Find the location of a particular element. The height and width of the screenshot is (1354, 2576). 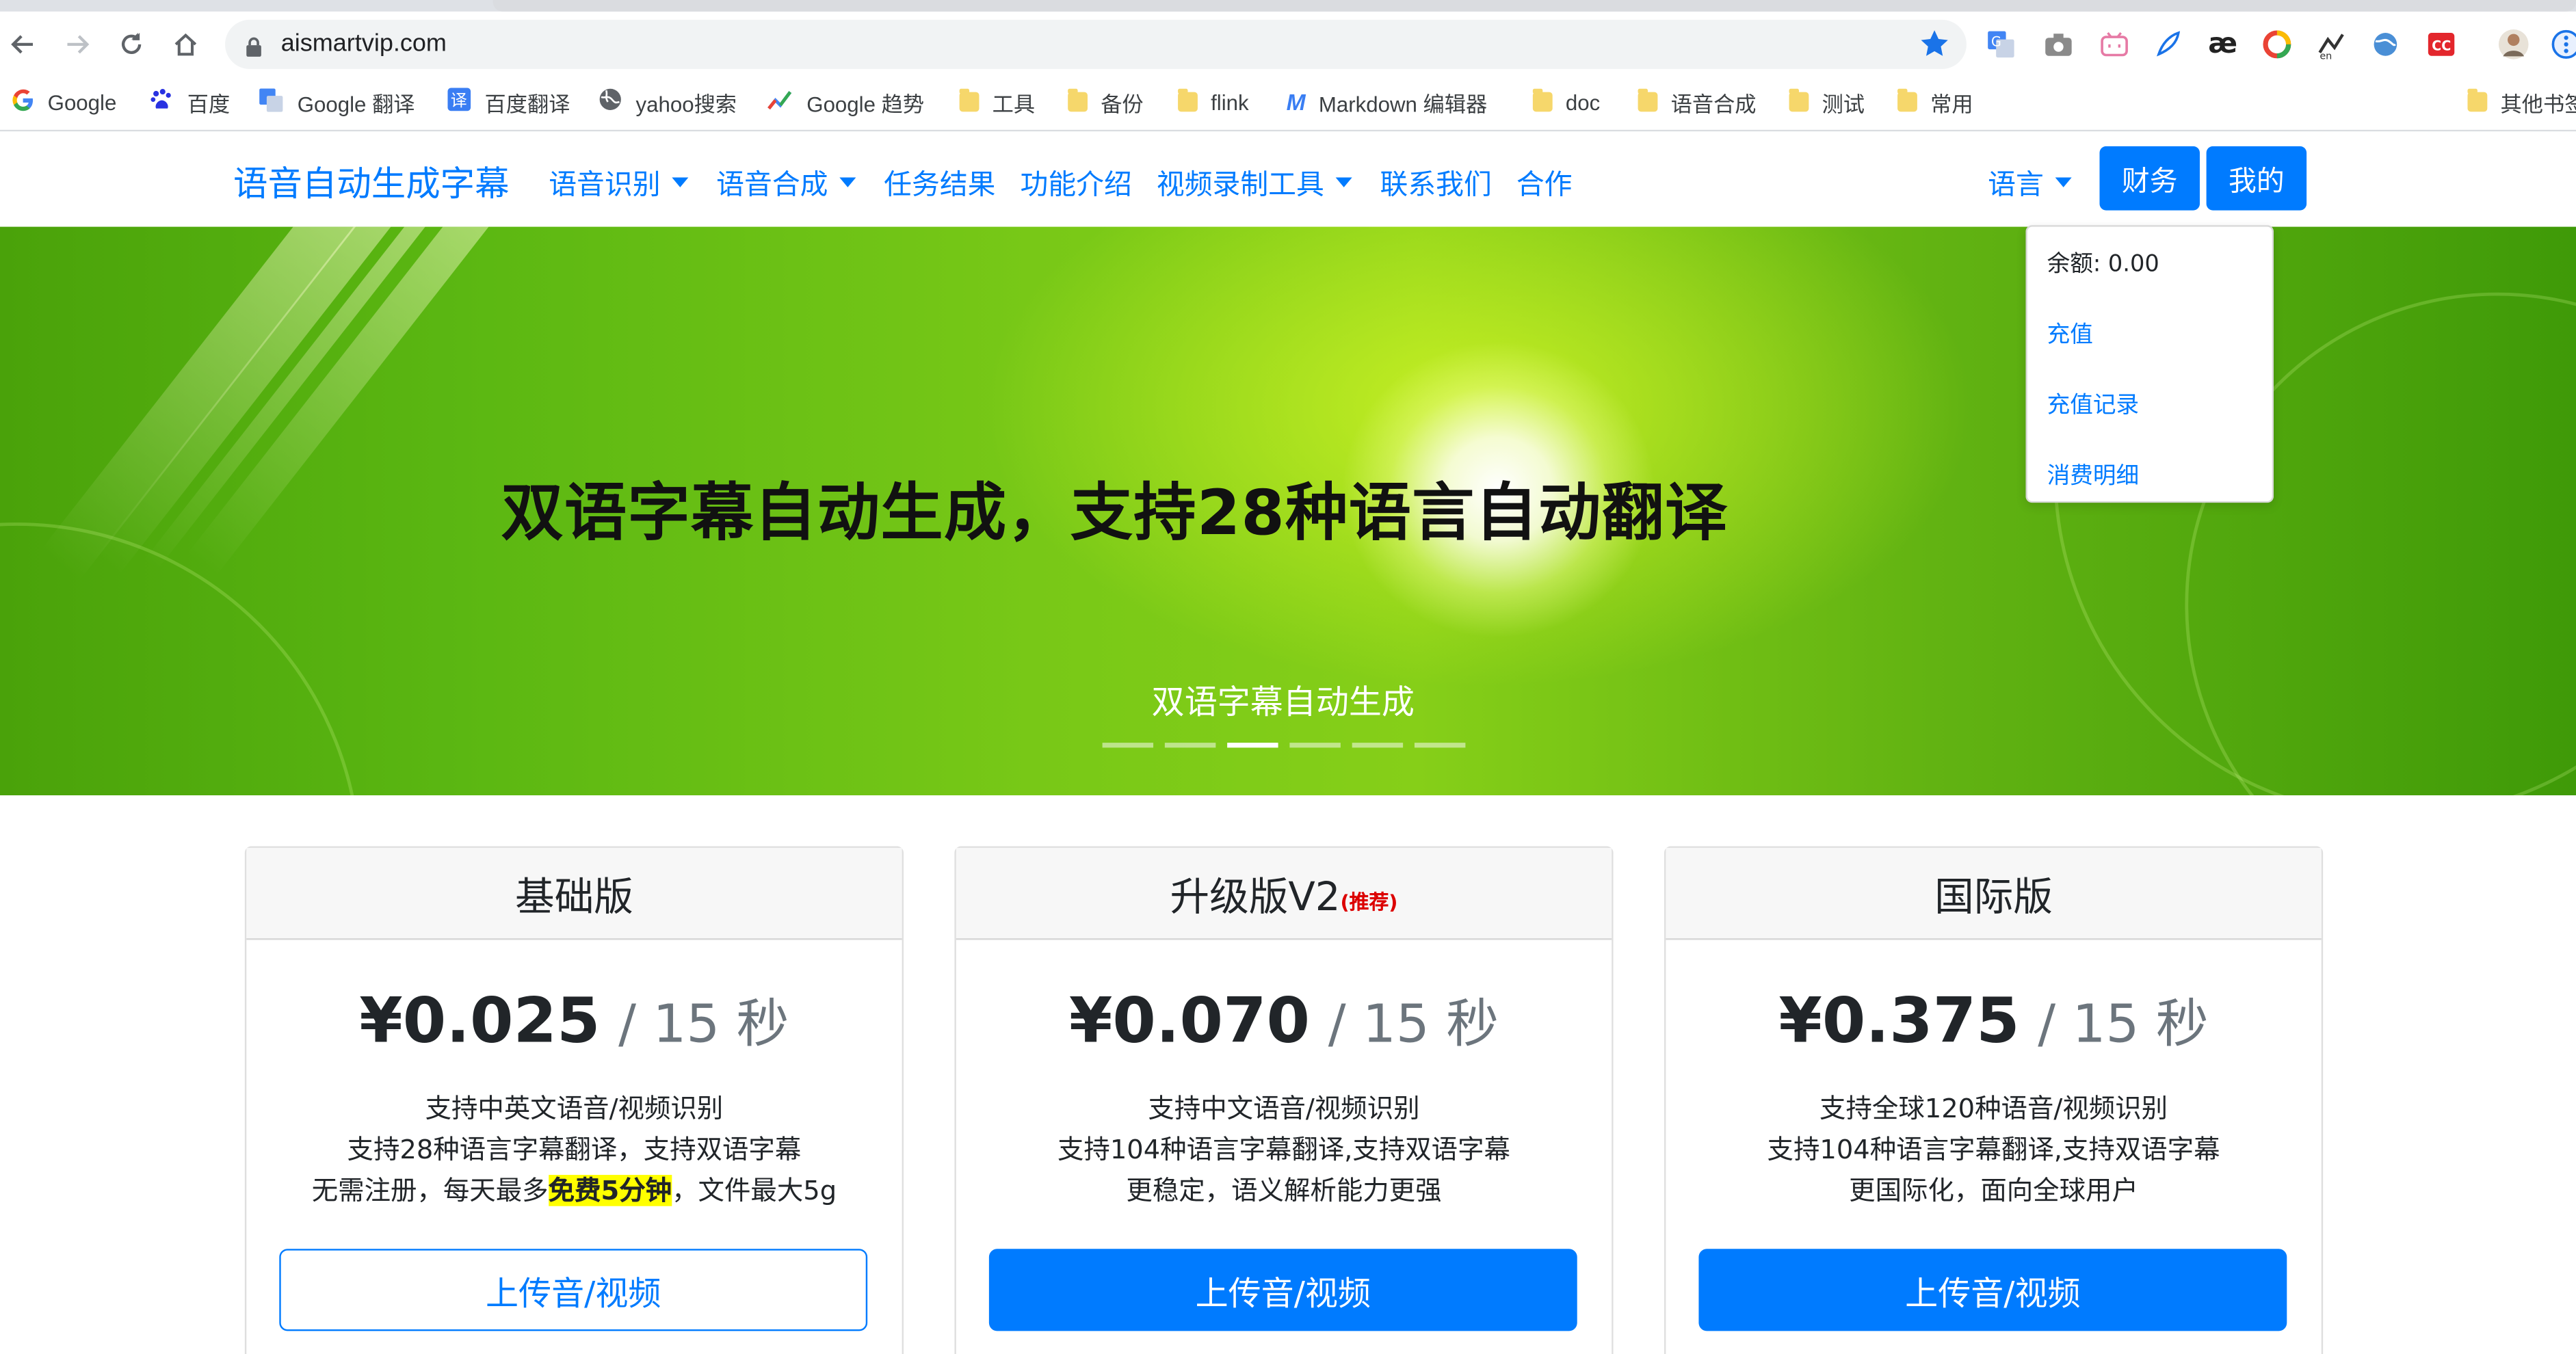

upload-button-international: 上传音/视频 is located at coordinates (1992, 1290).